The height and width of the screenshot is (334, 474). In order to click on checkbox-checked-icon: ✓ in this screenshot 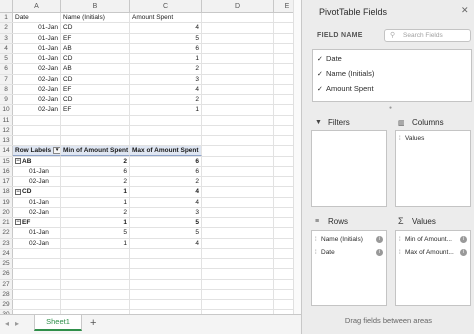, I will do `click(320, 59)`.